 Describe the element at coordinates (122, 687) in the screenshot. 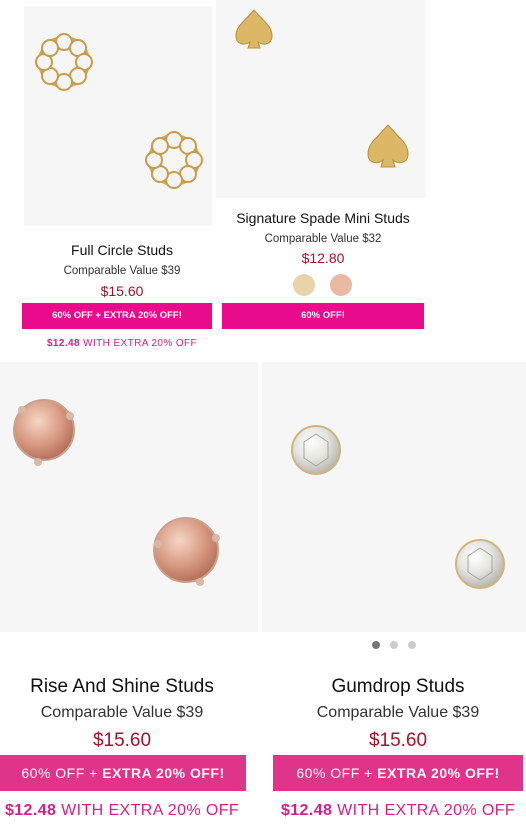

I see `product-name: Rise And Shine Studs` at that location.